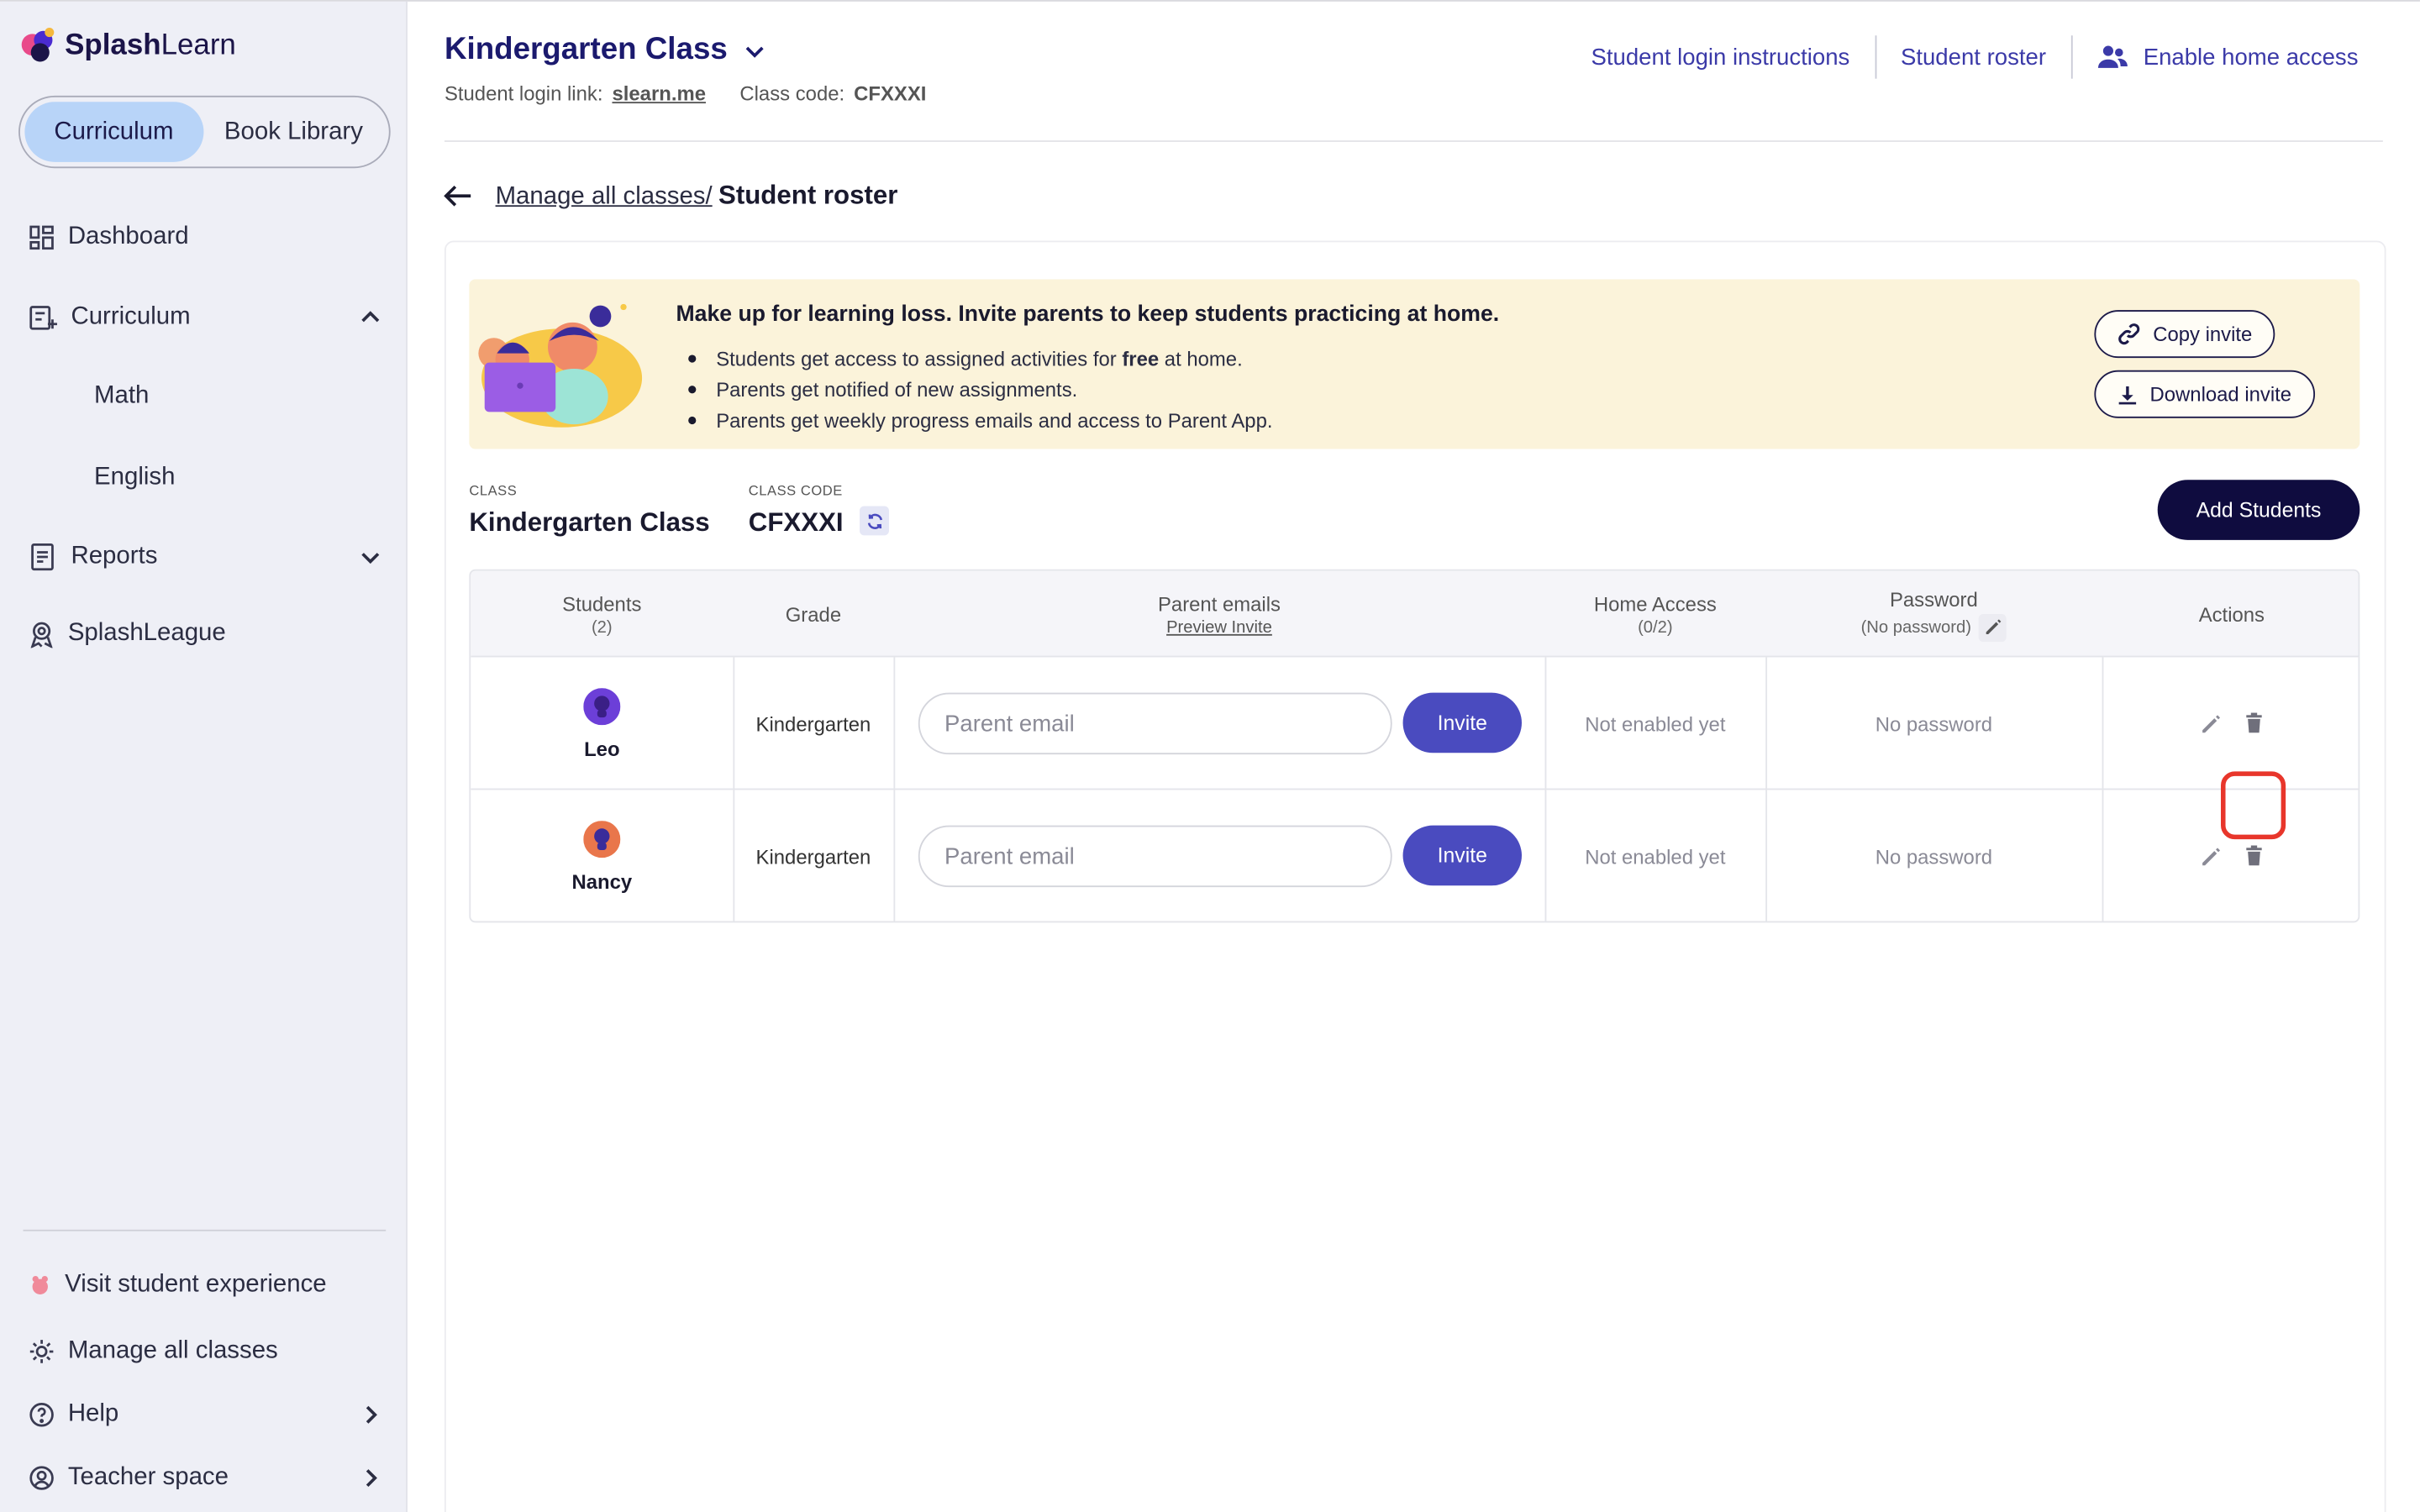 The image size is (2420, 1512). I want to click on header-parent-emails: Parent emails Preview Invite, so click(1218, 614).